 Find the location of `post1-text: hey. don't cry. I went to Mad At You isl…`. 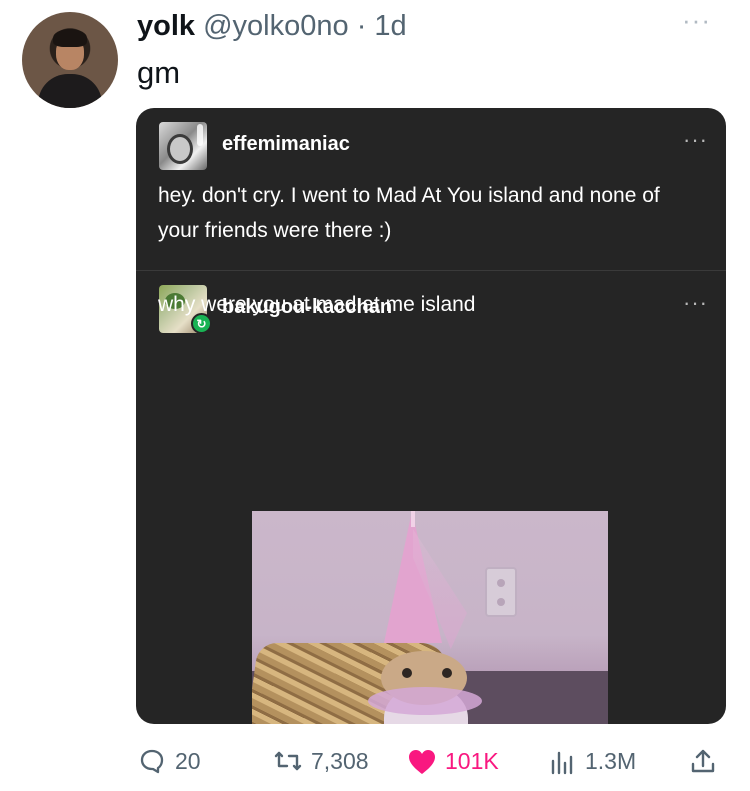

post1-text: hey. don't cry. I went to Mad At You isl… is located at coordinates (409, 213).